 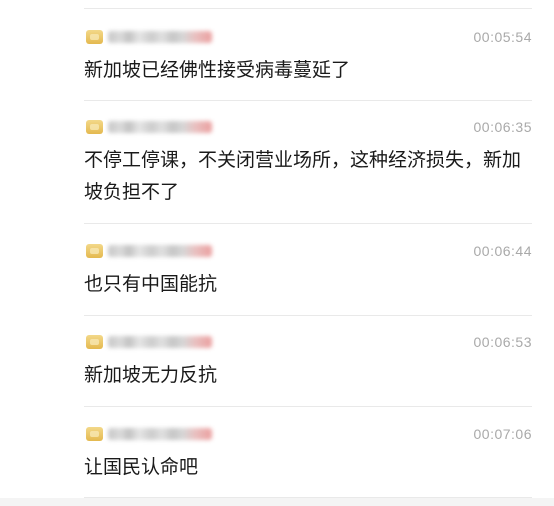 I want to click on message-text: 新加坡已经佛性接受病毒蔓延了, so click(x=217, y=70).